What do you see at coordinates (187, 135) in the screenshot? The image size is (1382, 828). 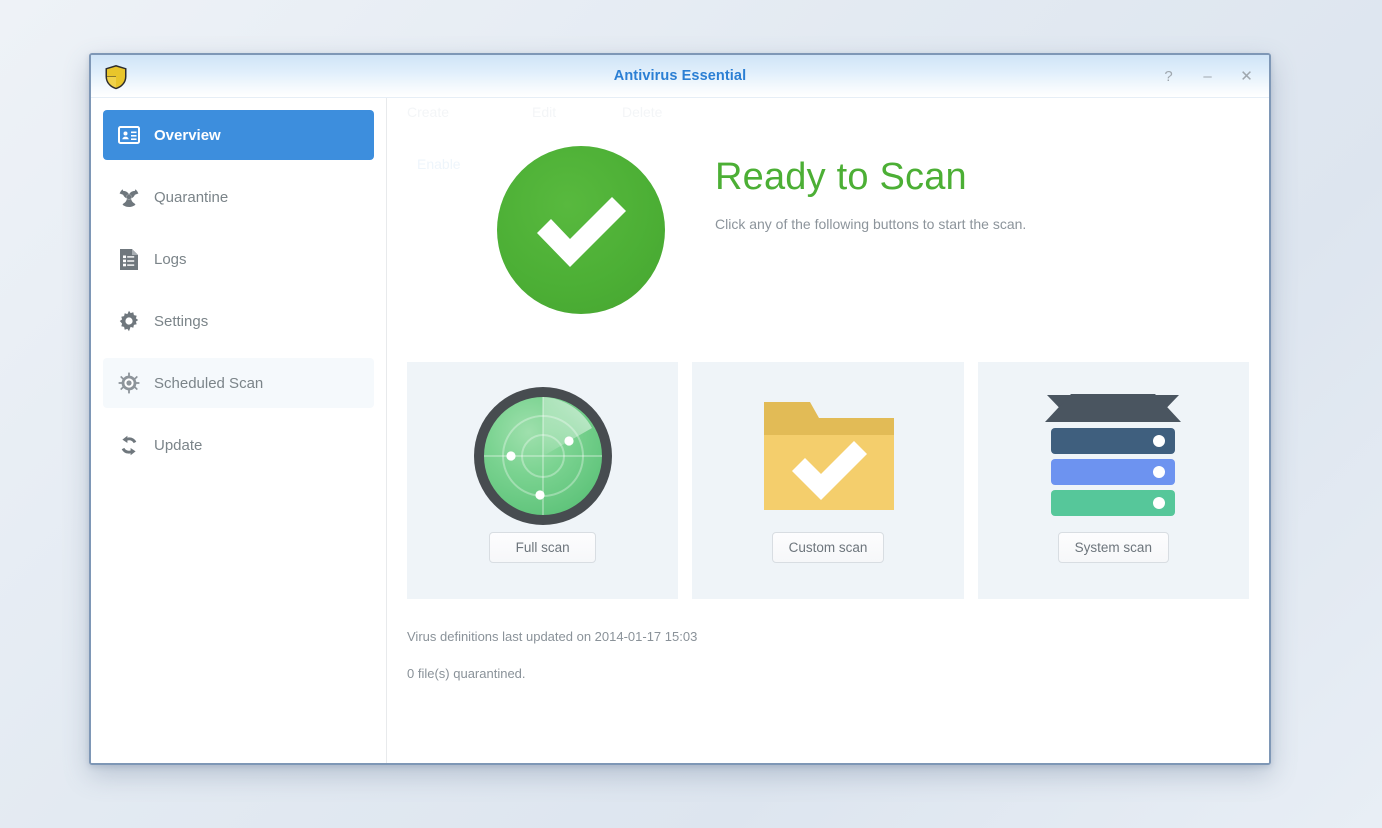 I see `sidebar-item-label: Overview` at bounding box center [187, 135].